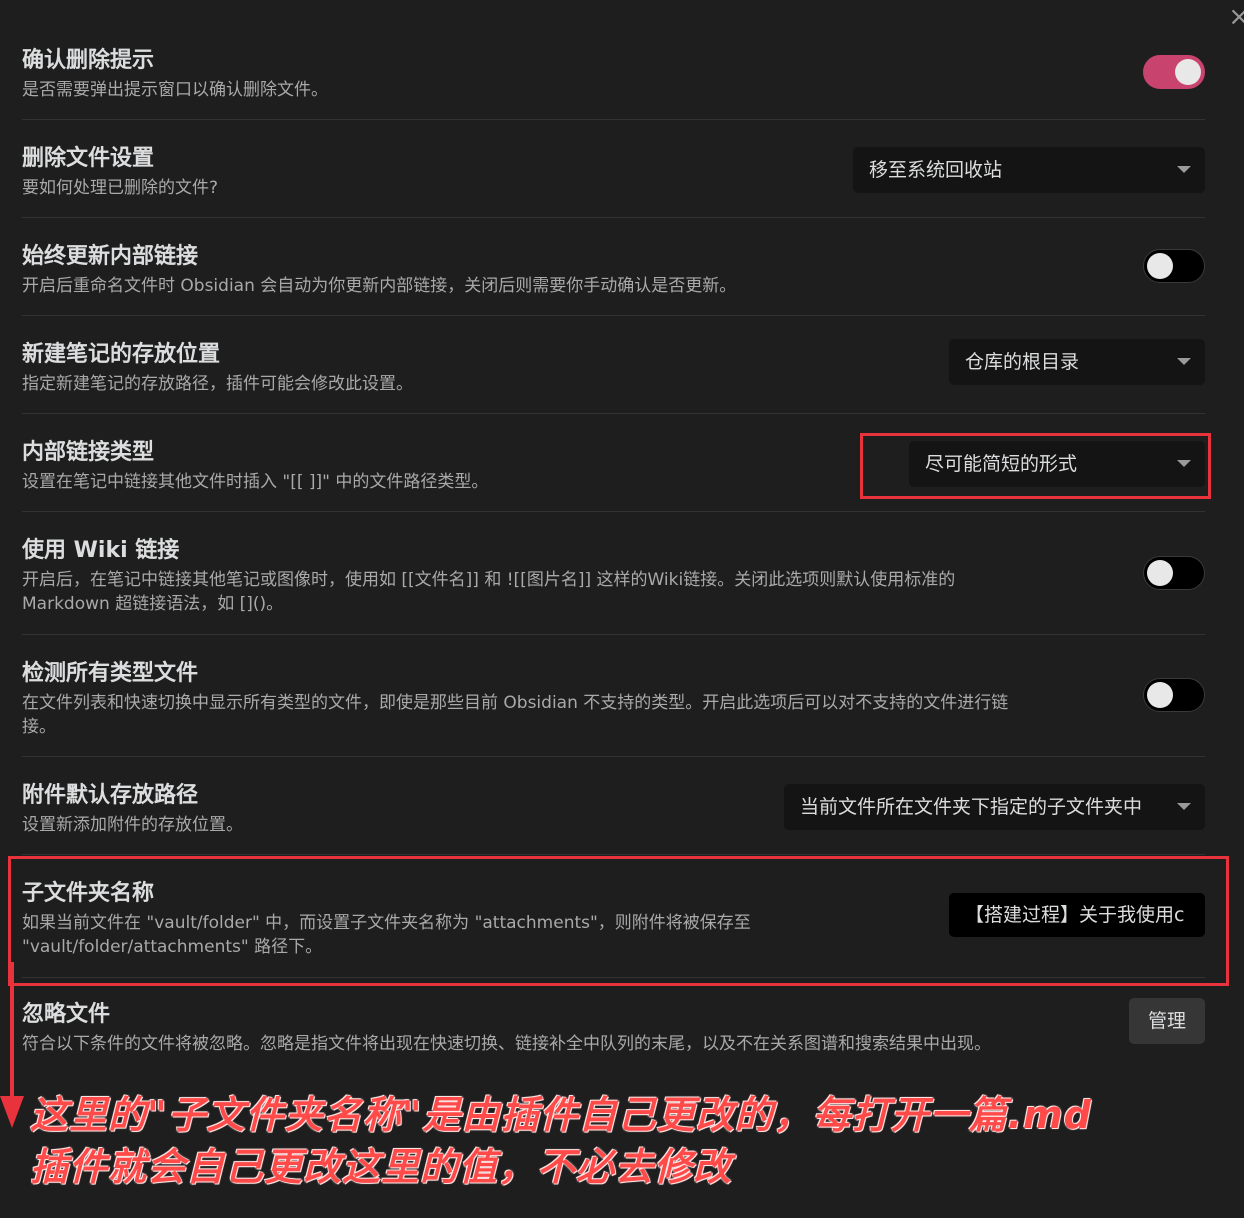 This screenshot has width=1244, height=1218. Describe the element at coordinates (132, 825) in the screenshot. I see `setting-description: 设置新添加附件的存放位置。` at that location.